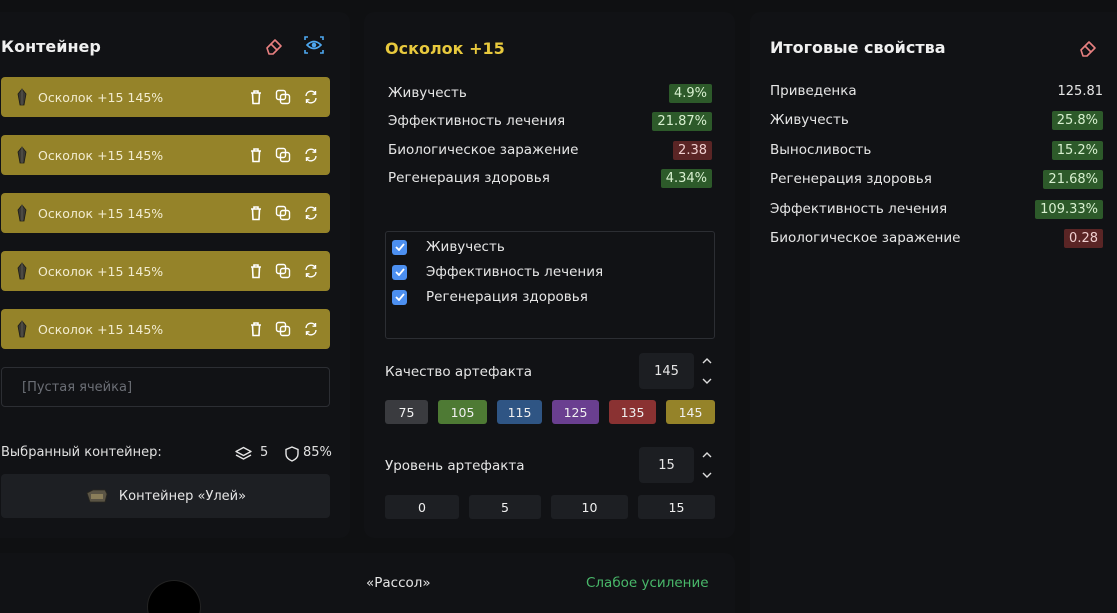 The width and height of the screenshot is (1117, 613). Describe the element at coordinates (809, 120) in the screenshot. I see `final-property-name: Живучесть` at that location.